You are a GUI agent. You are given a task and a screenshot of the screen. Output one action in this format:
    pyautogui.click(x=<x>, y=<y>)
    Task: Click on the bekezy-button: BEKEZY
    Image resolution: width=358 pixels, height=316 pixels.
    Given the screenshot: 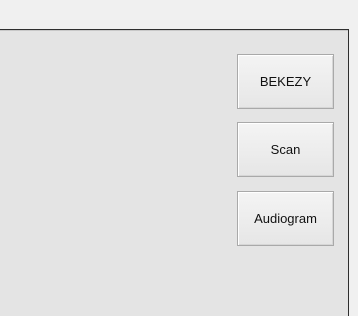 What is the action you would take?
    pyautogui.click(x=285, y=81)
    